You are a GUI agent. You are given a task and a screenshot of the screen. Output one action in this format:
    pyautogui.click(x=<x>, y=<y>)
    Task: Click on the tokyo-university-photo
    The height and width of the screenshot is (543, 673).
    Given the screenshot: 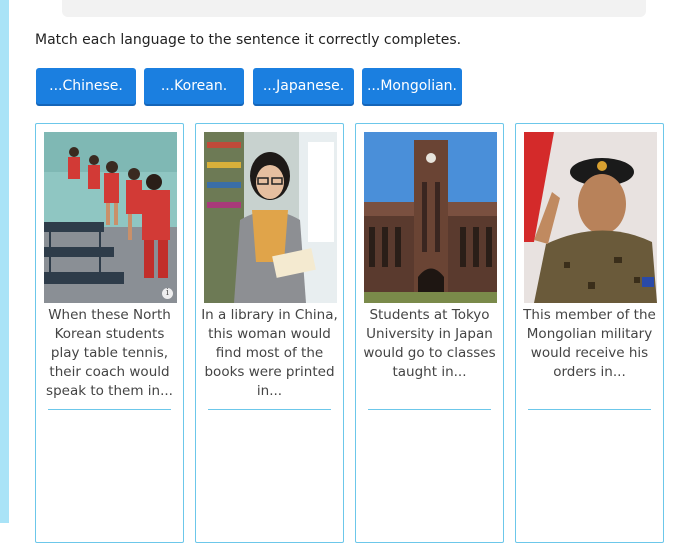 What is the action you would take?
    pyautogui.click(x=430, y=217)
    